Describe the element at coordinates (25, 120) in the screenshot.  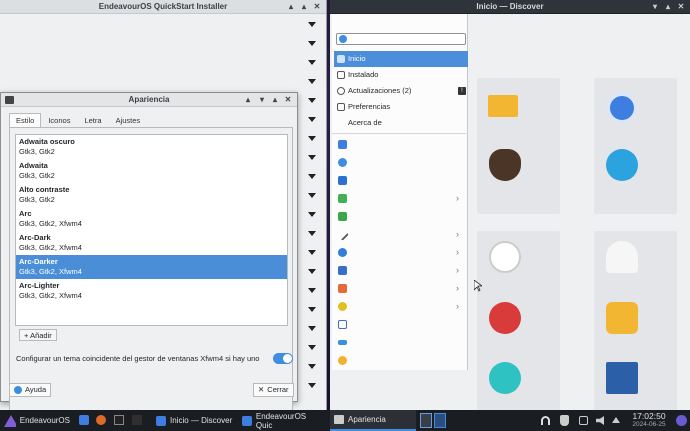
I see `tab-estilo: Estilo` at that location.